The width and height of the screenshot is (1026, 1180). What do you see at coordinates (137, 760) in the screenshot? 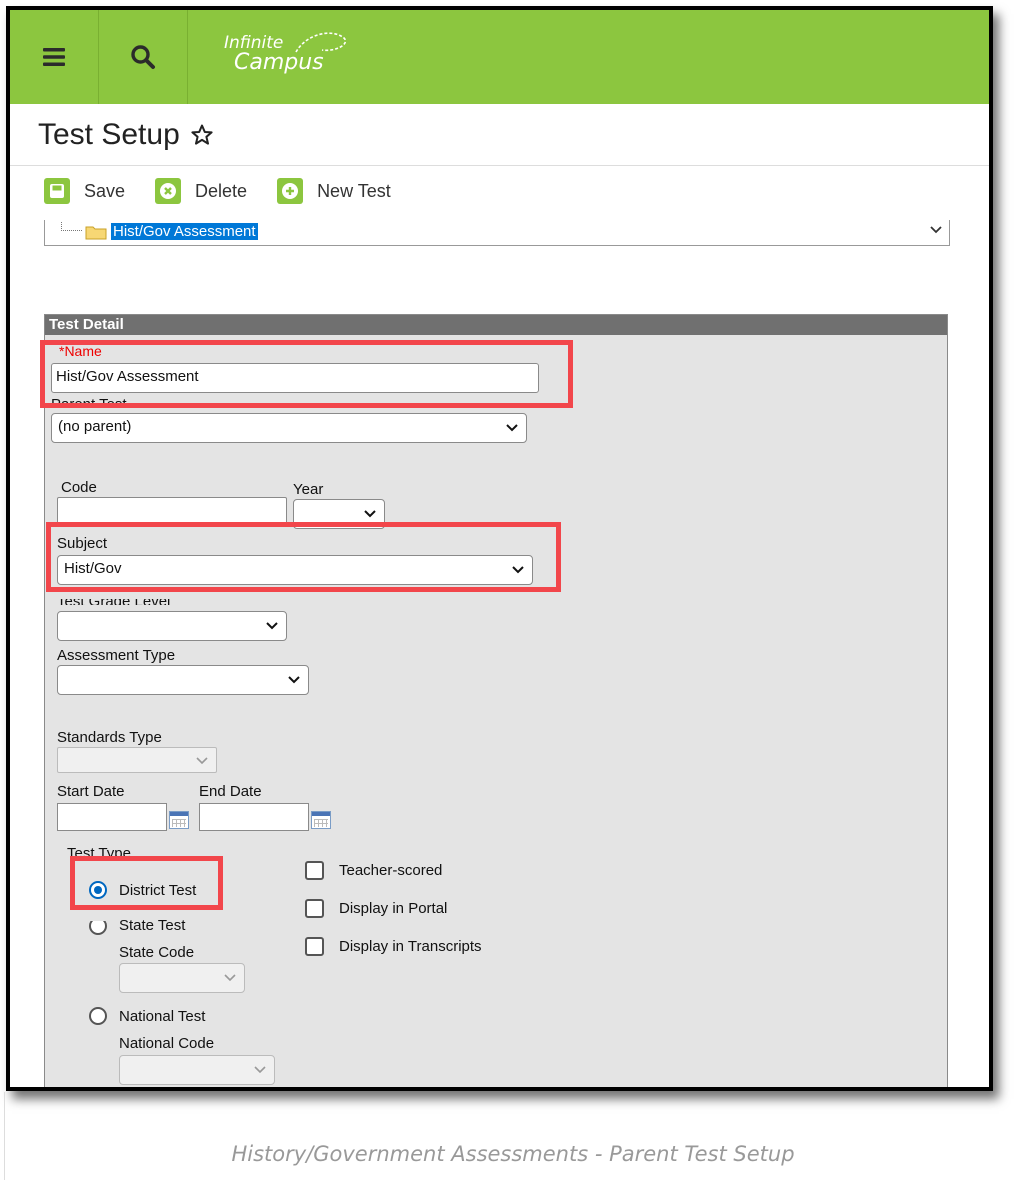
I see `standards-type-select` at bounding box center [137, 760].